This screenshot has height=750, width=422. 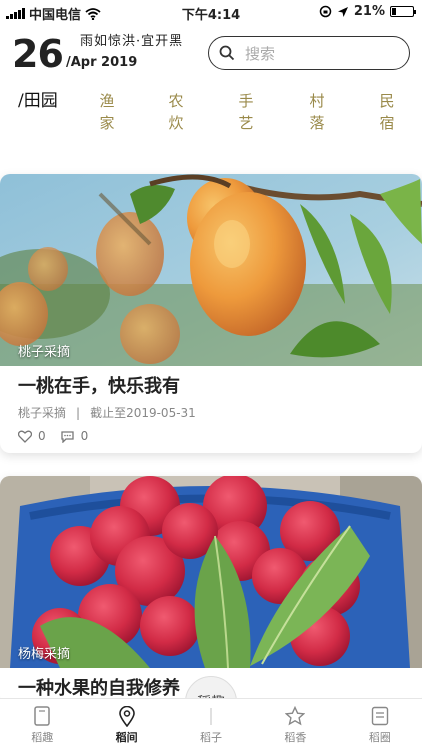 What do you see at coordinates (44, 352) in the screenshot?
I see `card-image-tag: 桃子采摘` at bounding box center [44, 352].